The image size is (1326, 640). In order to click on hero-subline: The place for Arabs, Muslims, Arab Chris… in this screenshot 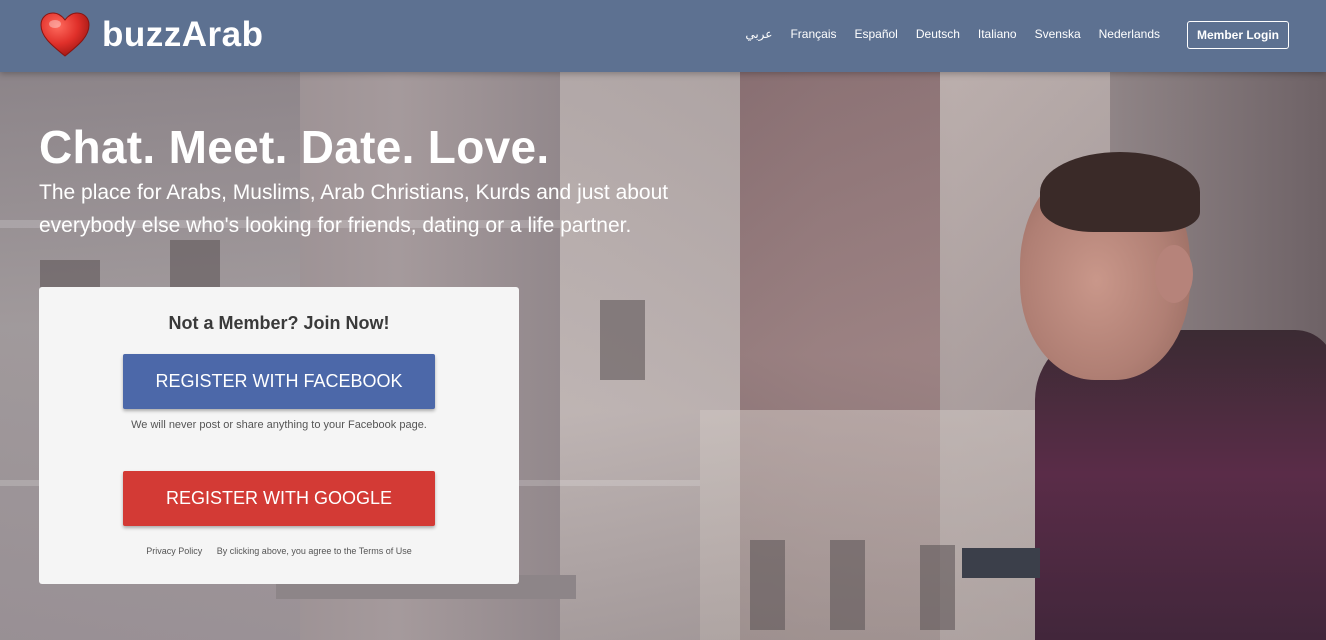, I will do `click(354, 209)`.